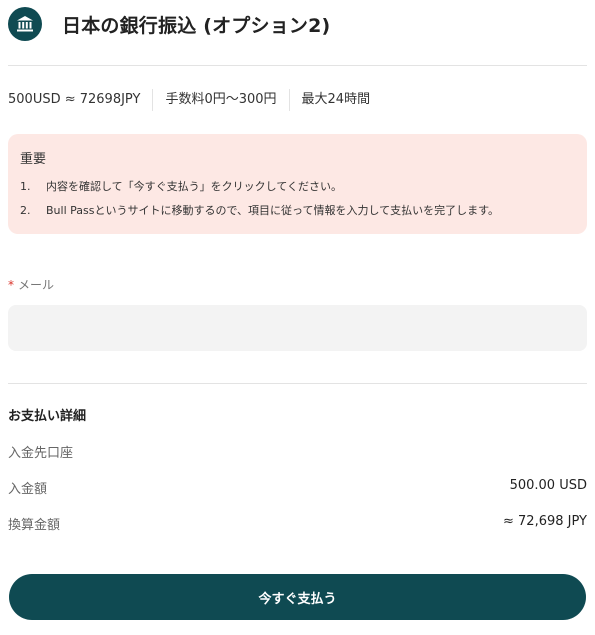 This screenshot has width=595, height=635. I want to click on detail-value: ≈ 72,698 JPY, so click(545, 521).